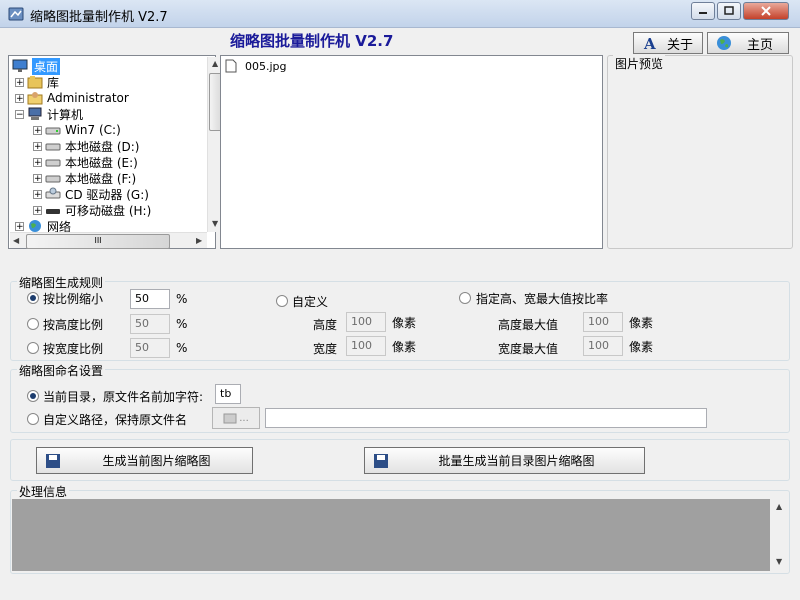 The image size is (800, 600). I want to click on image-preview-panel: 图片预览, so click(700, 152).